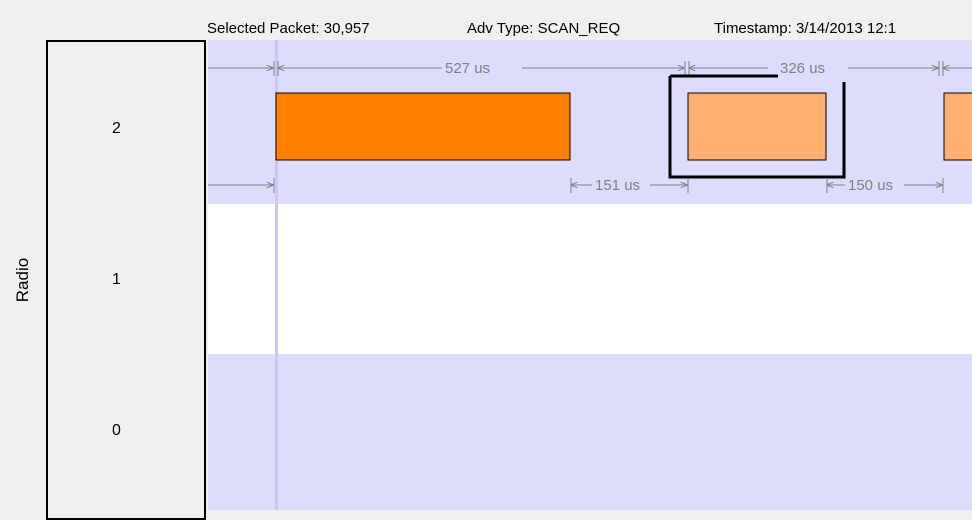  What do you see at coordinates (957, 126) in the screenshot?
I see `packet-bar-next` at bounding box center [957, 126].